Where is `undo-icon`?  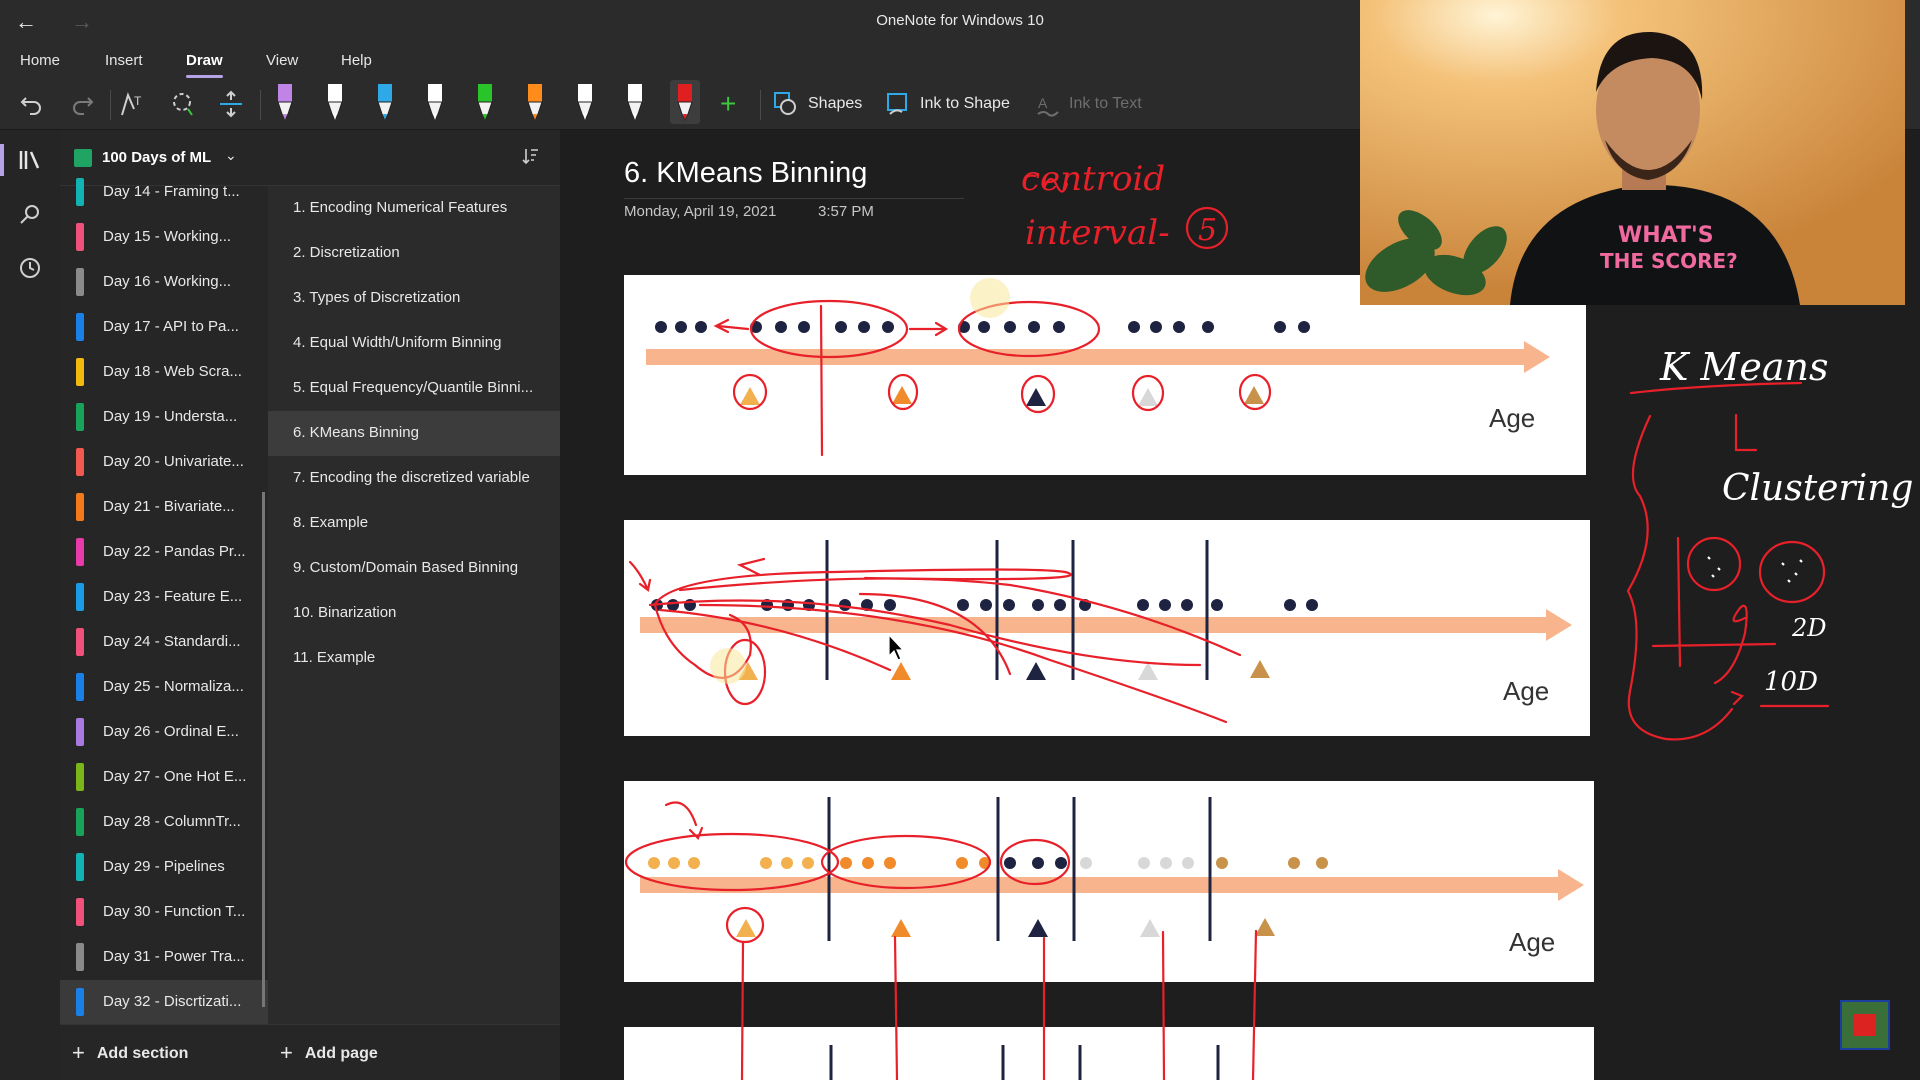 undo-icon is located at coordinates (32, 104).